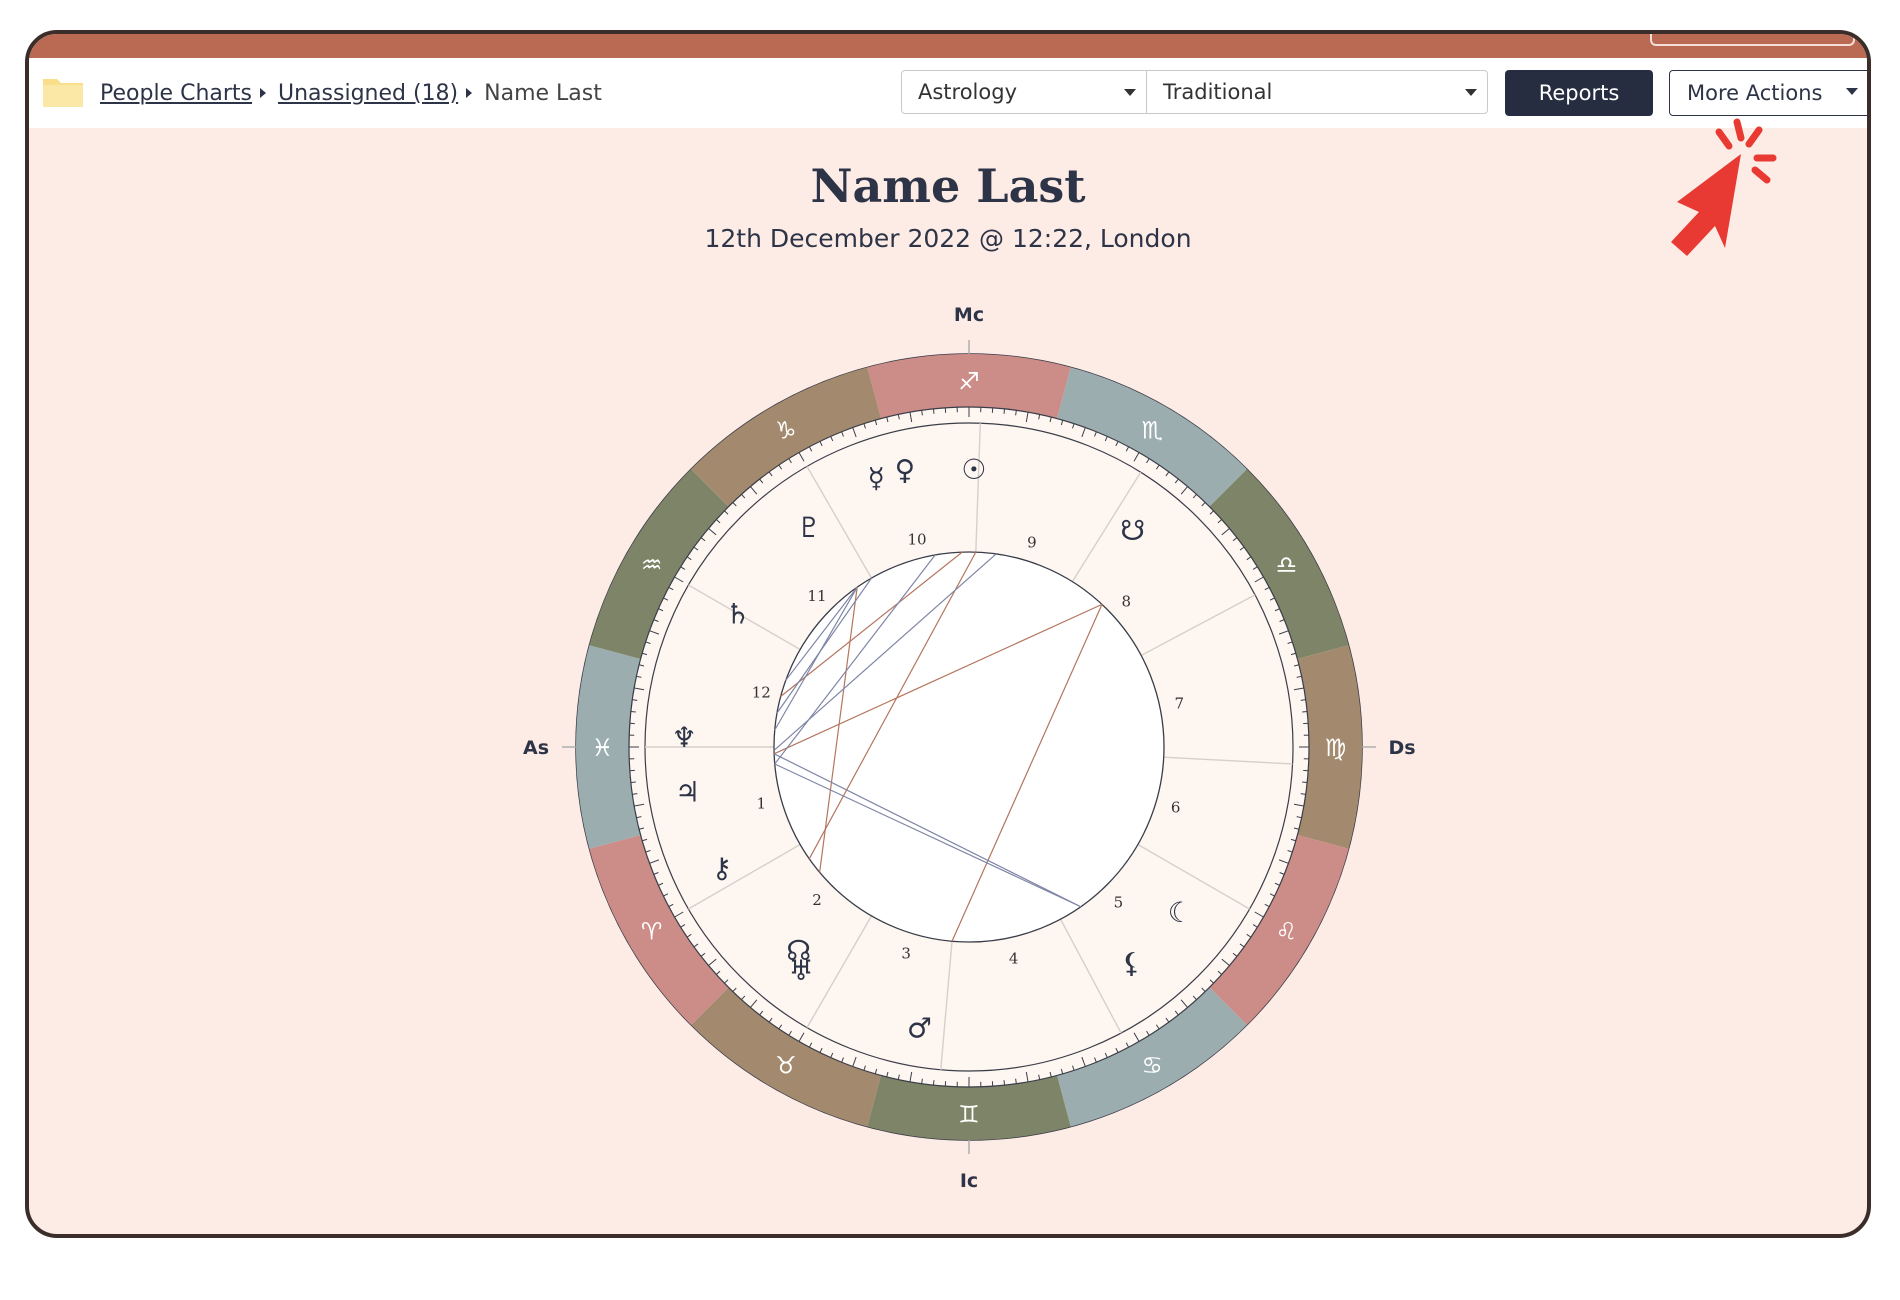 The height and width of the screenshot is (1300, 1900). What do you see at coordinates (905, 469) in the screenshot?
I see `venus-glyph: ♀` at bounding box center [905, 469].